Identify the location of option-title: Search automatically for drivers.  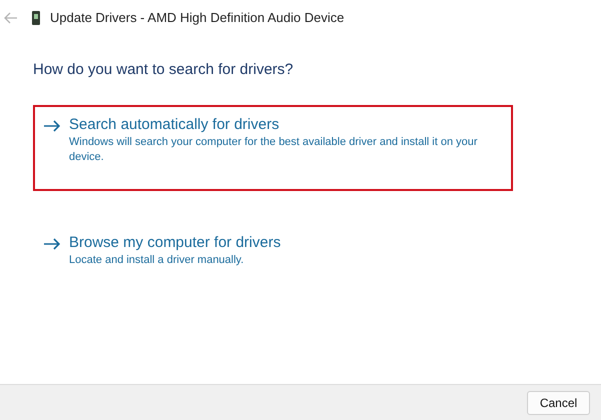
(174, 124).